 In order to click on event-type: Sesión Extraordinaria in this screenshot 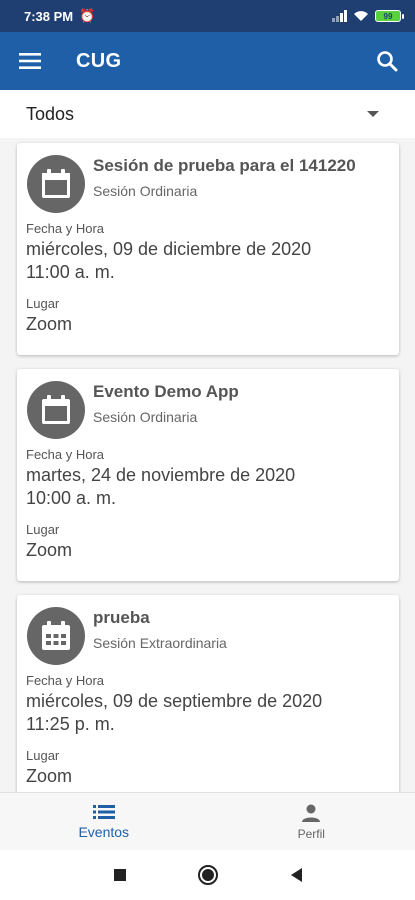, I will do `click(160, 643)`.